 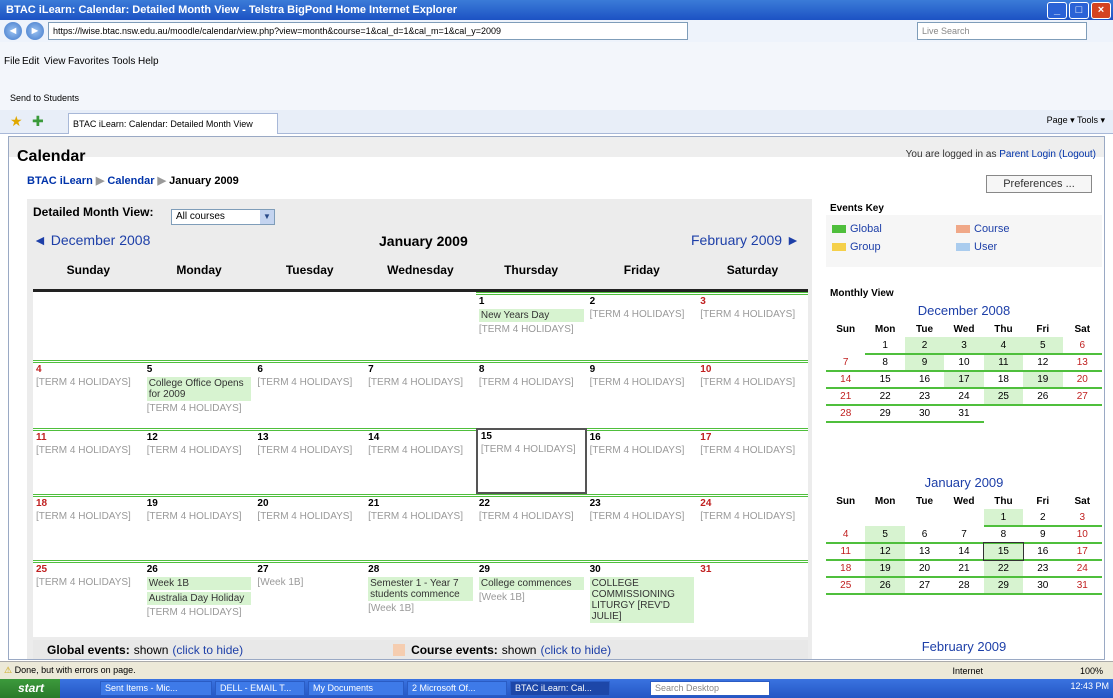 What do you see at coordinates (420, 394) in the screenshot?
I see `calendar-day-cell: 7 [TERM 4 HOLIDAYS]` at bounding box center [420, 394].